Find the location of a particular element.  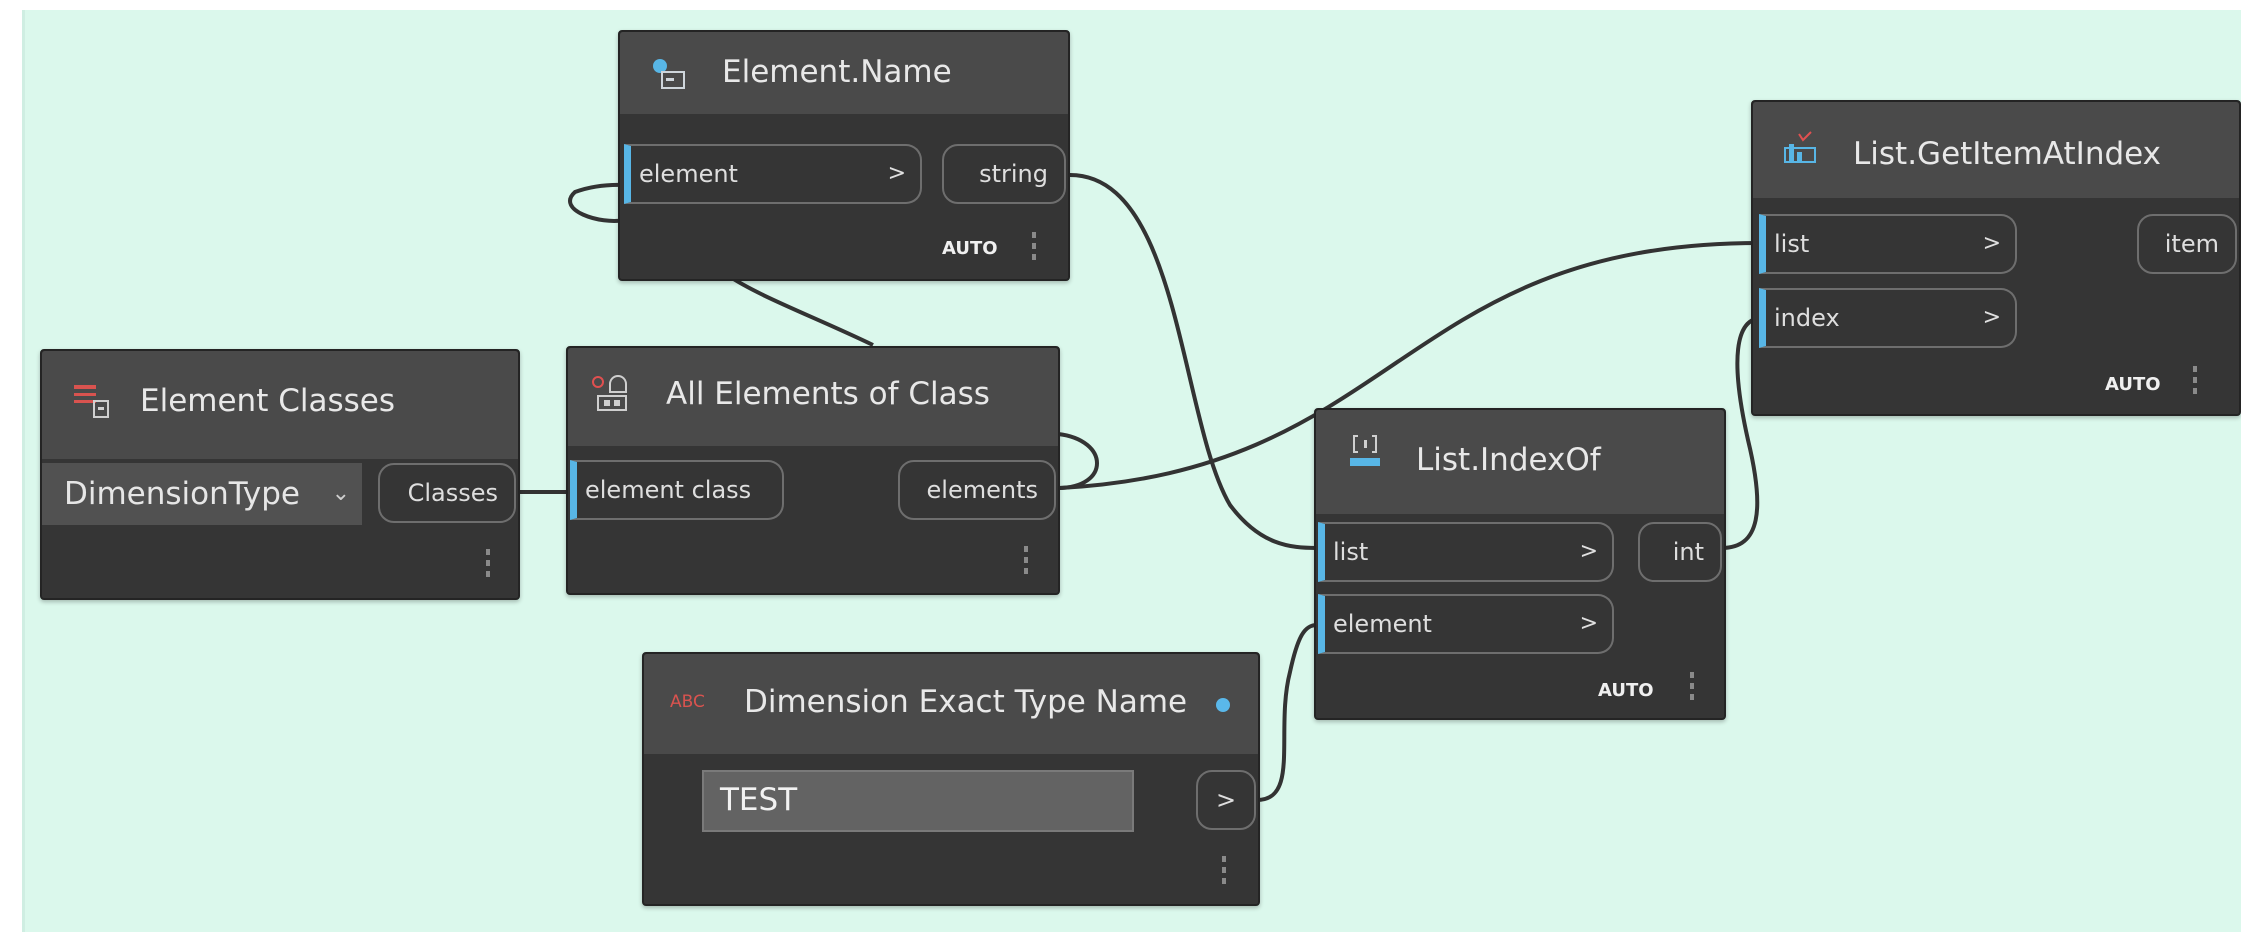

index-of-icon is located at coordinates (1365, 450).